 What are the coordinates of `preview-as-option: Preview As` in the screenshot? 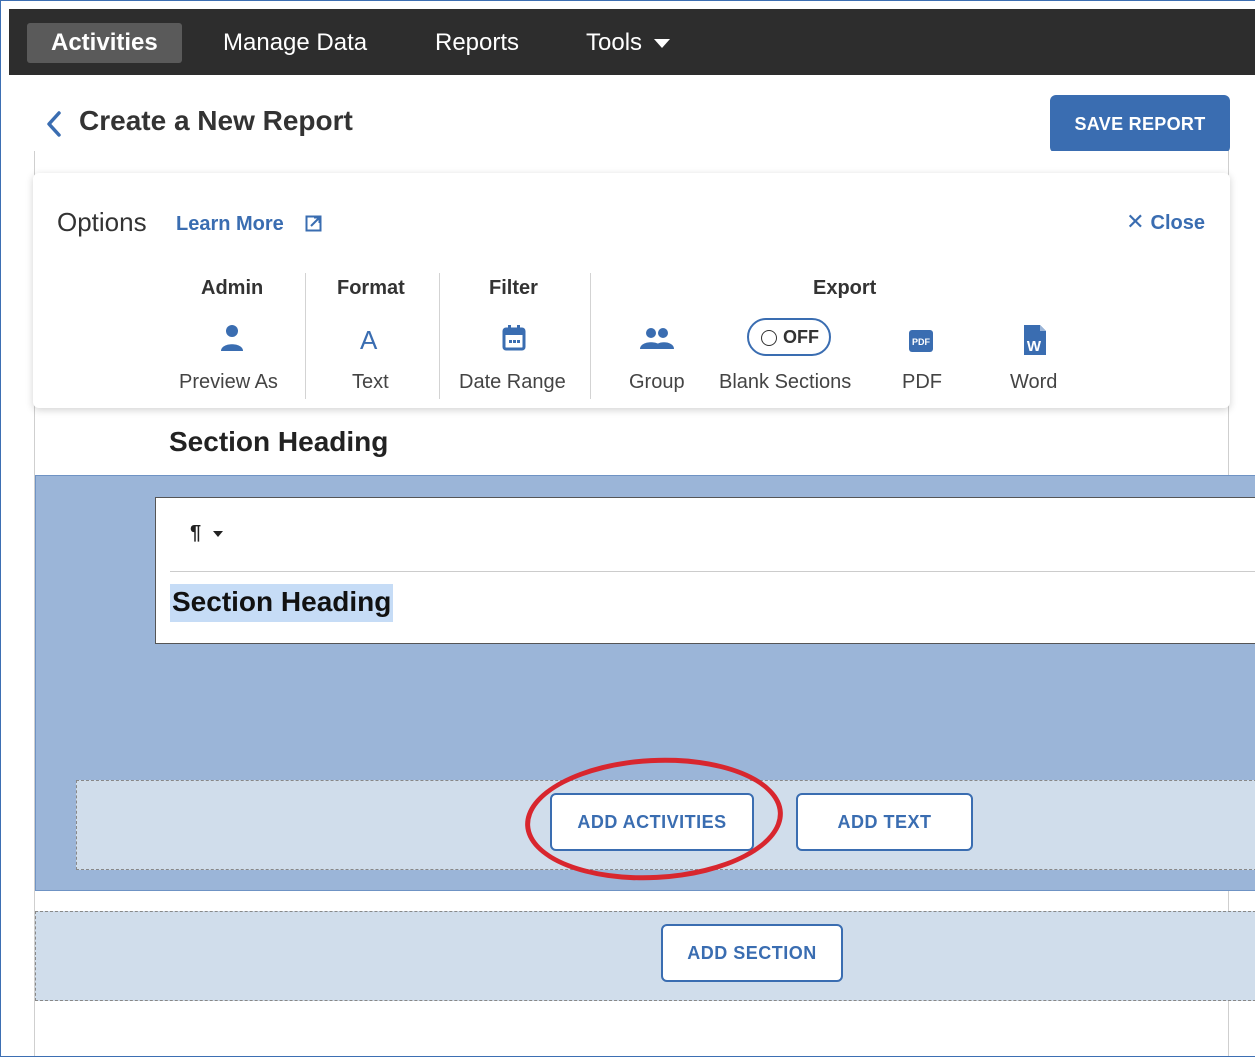 It's located at (228, 382).